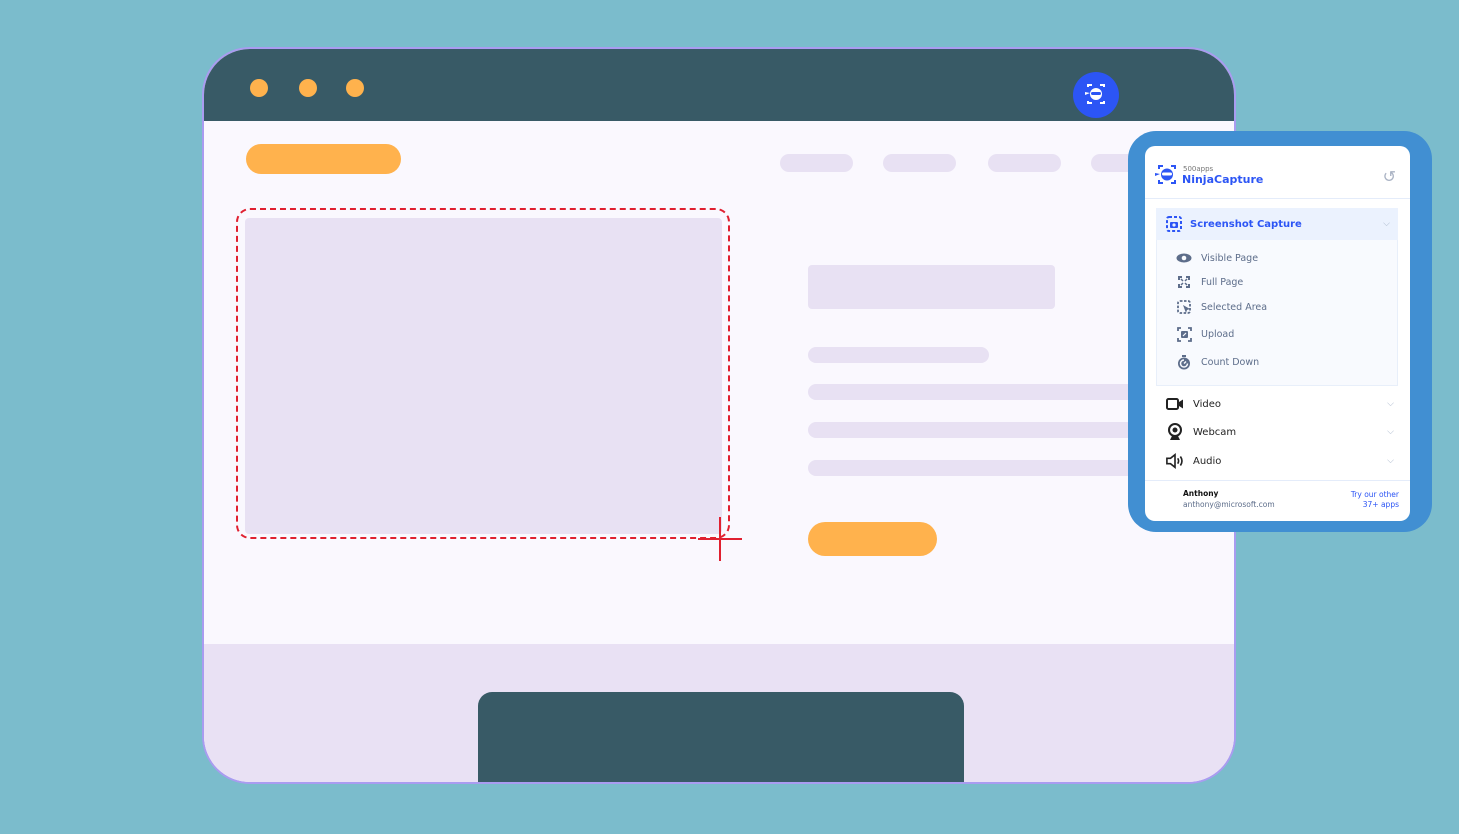 This screenshot has height=834, width=1459. I want to click on menu-item-label: Visible Page, so click(1230, 258).